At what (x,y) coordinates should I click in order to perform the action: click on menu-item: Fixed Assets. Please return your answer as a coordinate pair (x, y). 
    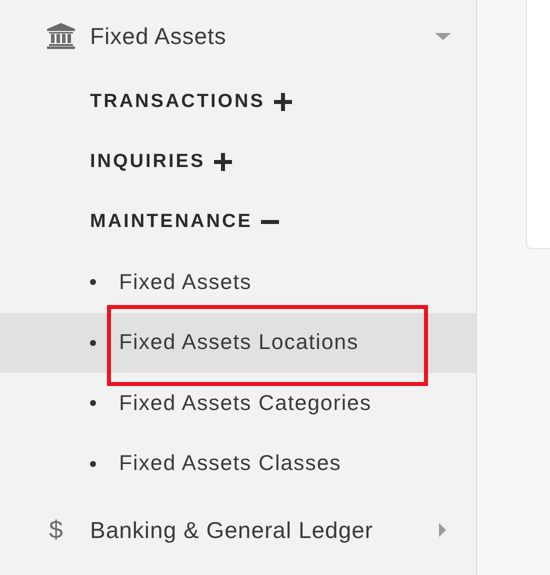
    Looking at the image, I should click on (238, 282).